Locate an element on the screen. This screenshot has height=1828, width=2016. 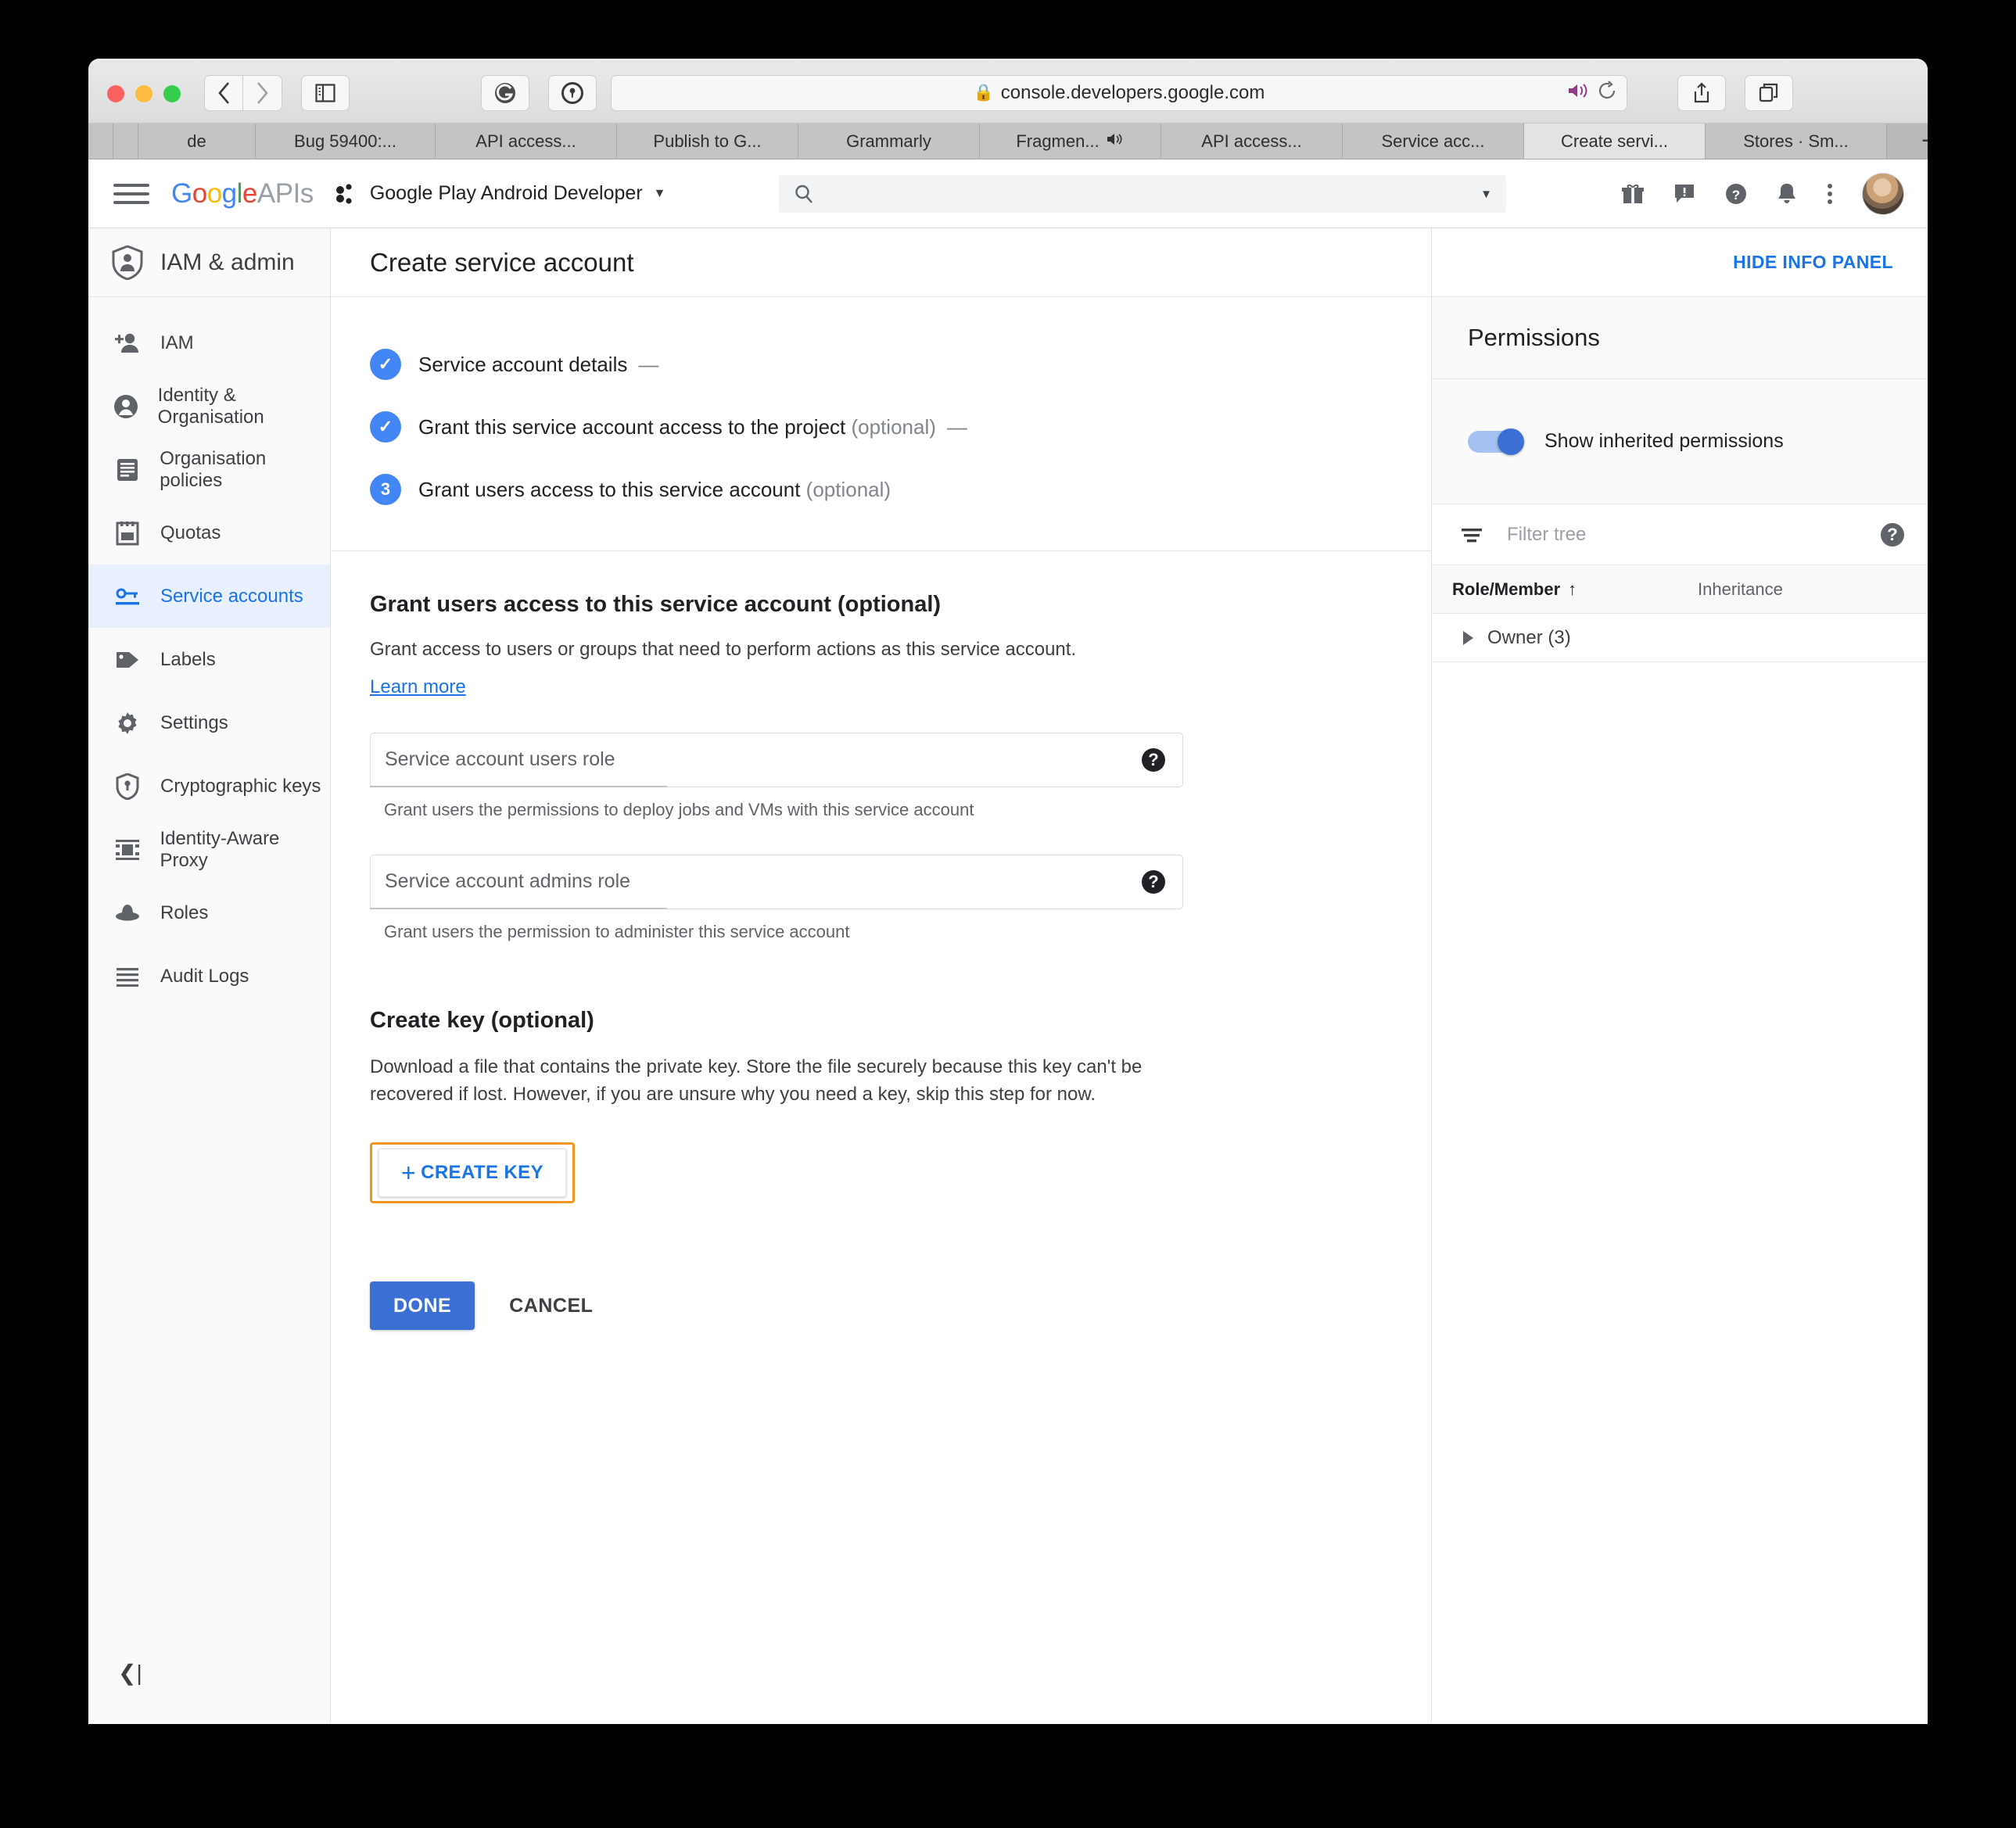
search-input: ▼ is located at coordinates (1142, 194).